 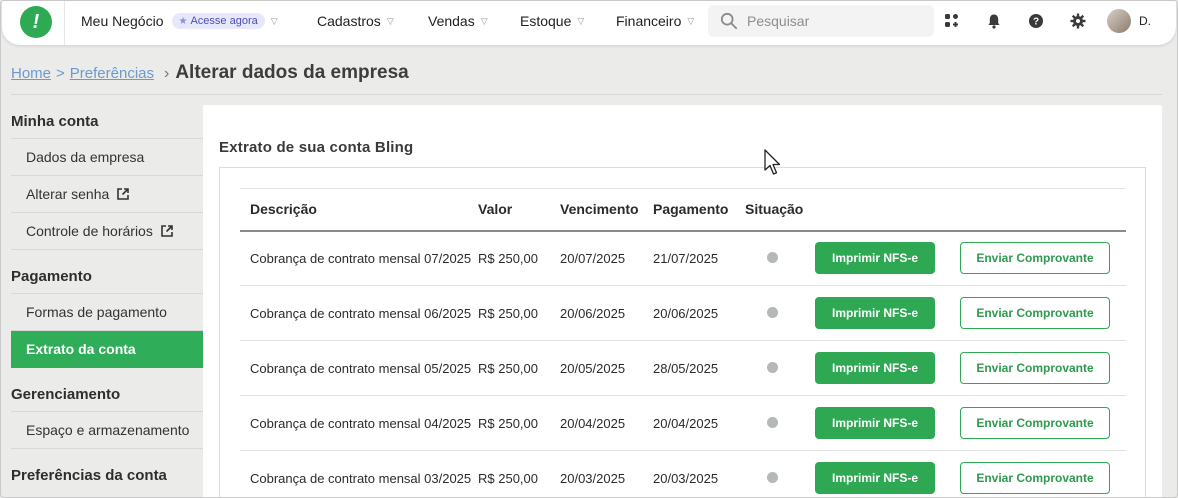 What do you see at coordinates (167, 231) in the screenshot?
I see `external-link-icon` at bounding box center [167, 231].